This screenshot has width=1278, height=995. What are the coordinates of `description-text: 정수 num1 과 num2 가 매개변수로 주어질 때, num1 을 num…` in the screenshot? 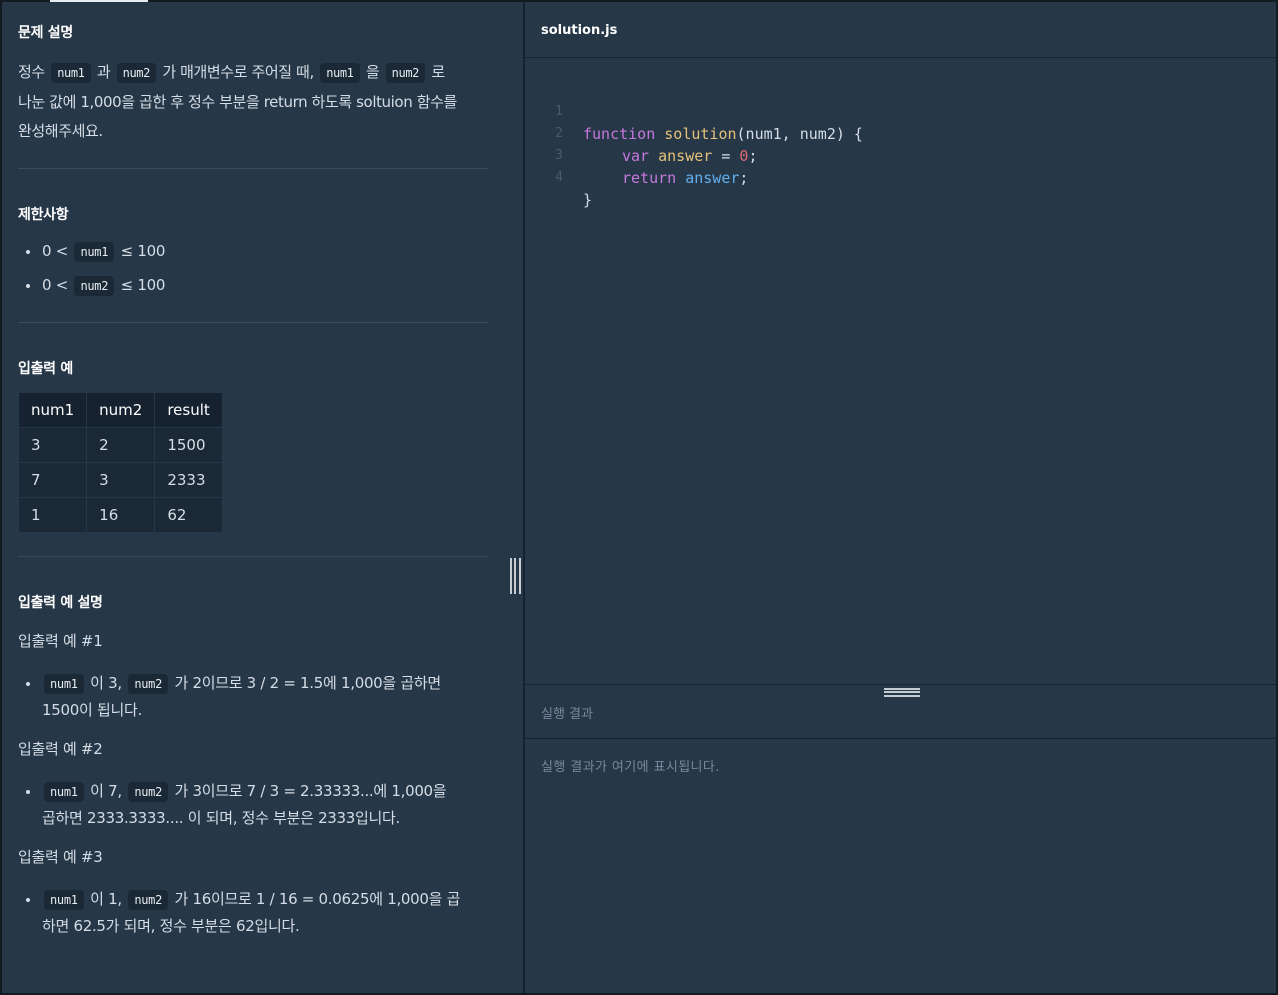 It's located at (247, 102).